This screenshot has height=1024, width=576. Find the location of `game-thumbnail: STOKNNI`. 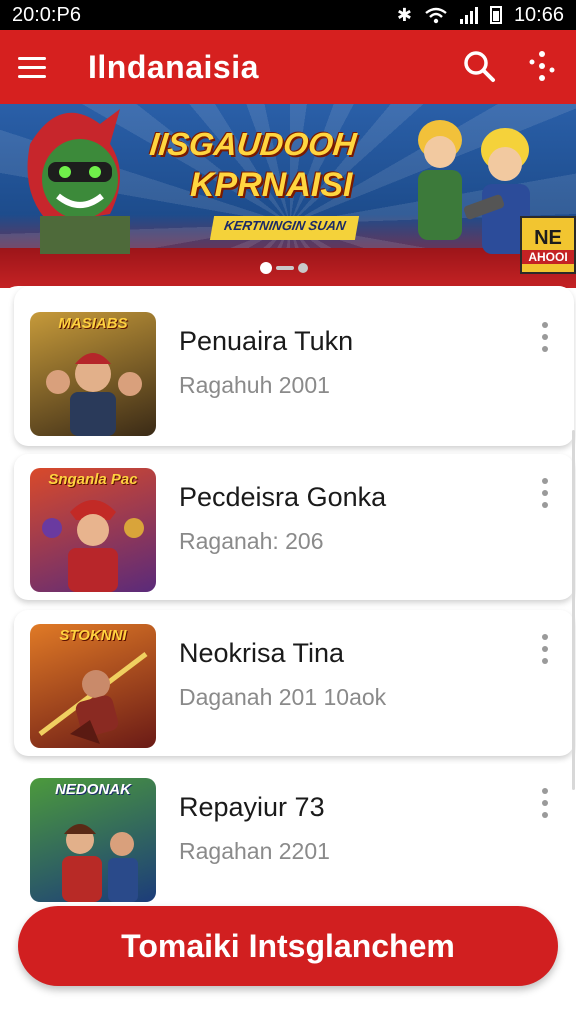

game-thumbnail: STOKNNI is located at coordinates (93, 686).